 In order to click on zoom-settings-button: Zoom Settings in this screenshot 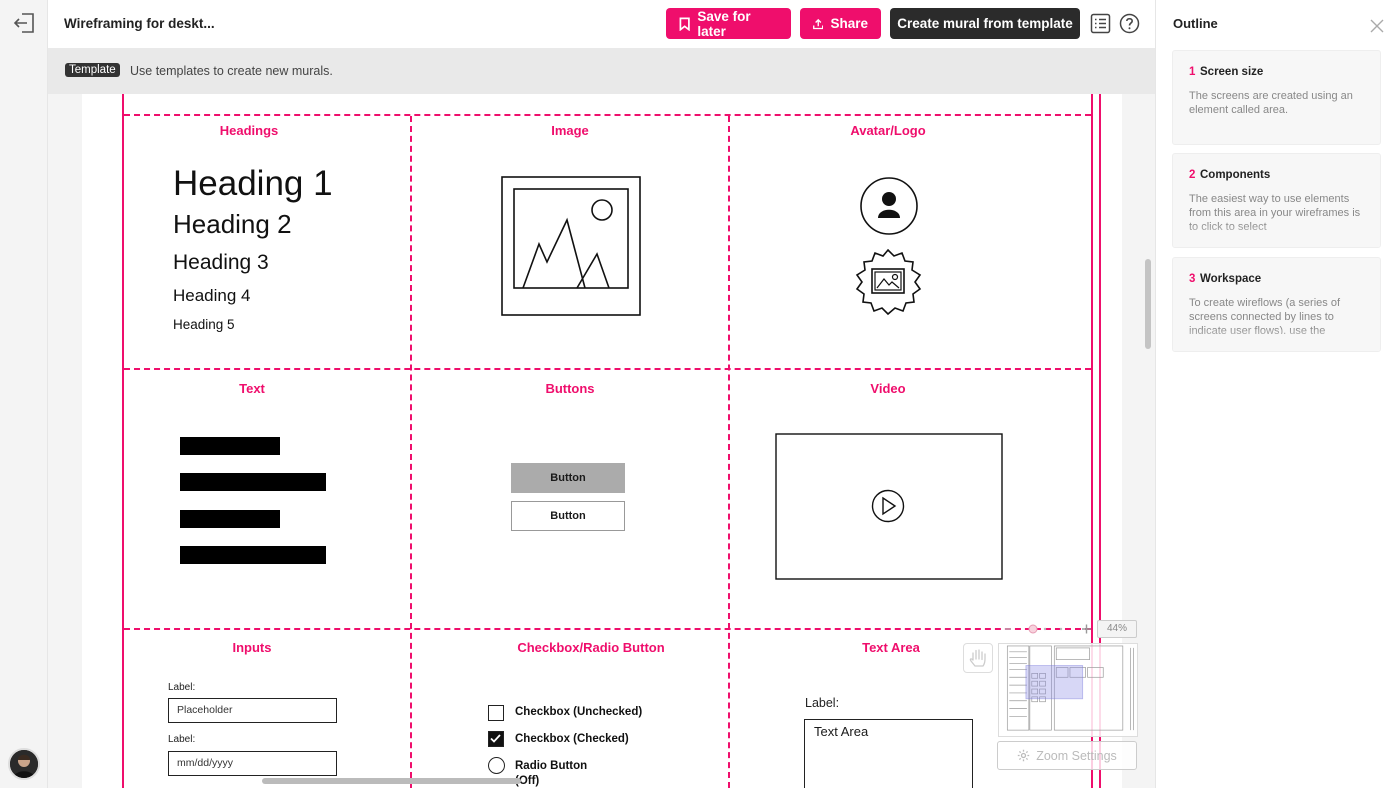, I will do `click(1067, 755)`.